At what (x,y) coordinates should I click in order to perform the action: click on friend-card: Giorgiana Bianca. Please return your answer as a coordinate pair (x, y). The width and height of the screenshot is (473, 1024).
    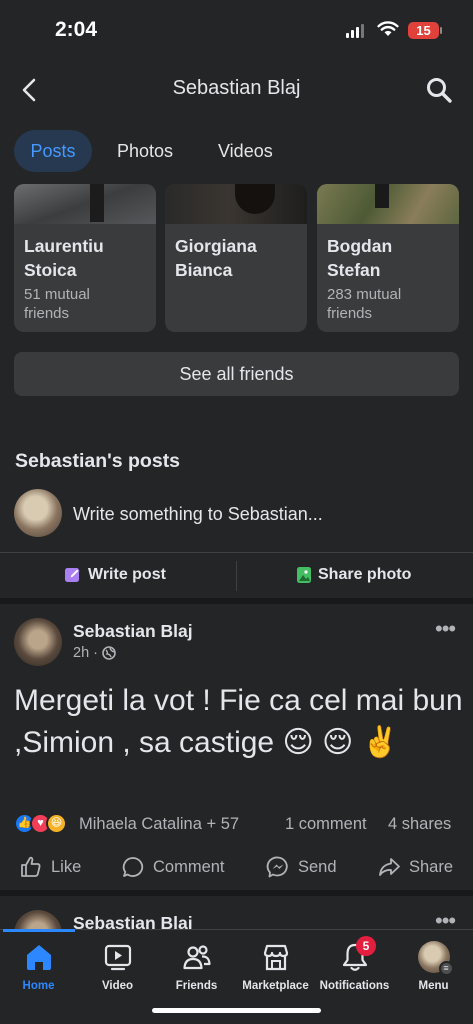
    Looking at the image, I should click on (236, 258).